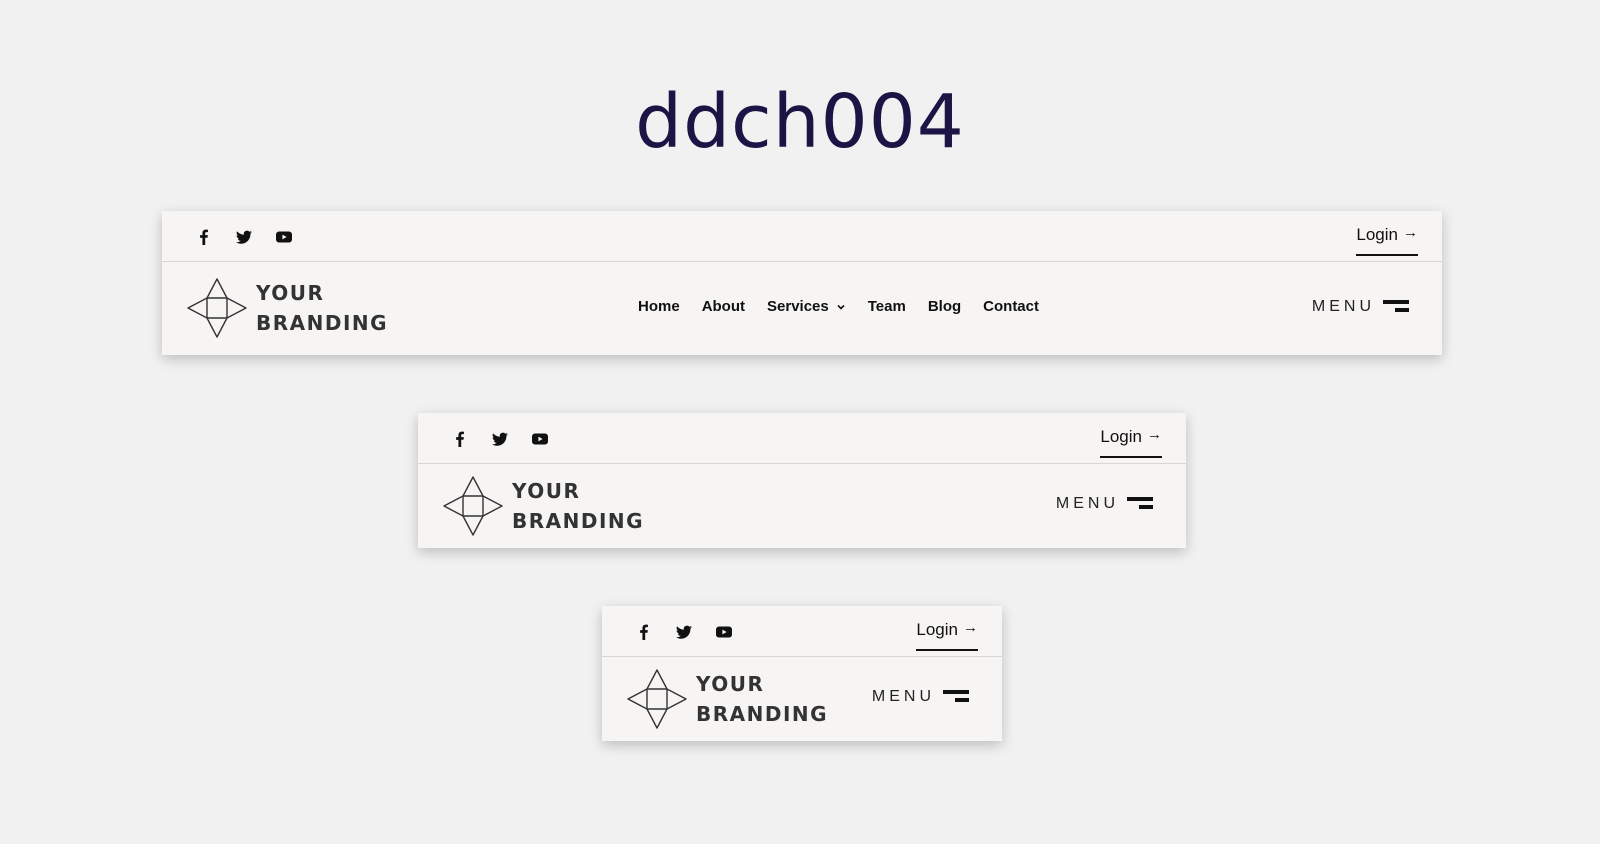  I want to click on nav-item-services: Services, so click(806, 306).